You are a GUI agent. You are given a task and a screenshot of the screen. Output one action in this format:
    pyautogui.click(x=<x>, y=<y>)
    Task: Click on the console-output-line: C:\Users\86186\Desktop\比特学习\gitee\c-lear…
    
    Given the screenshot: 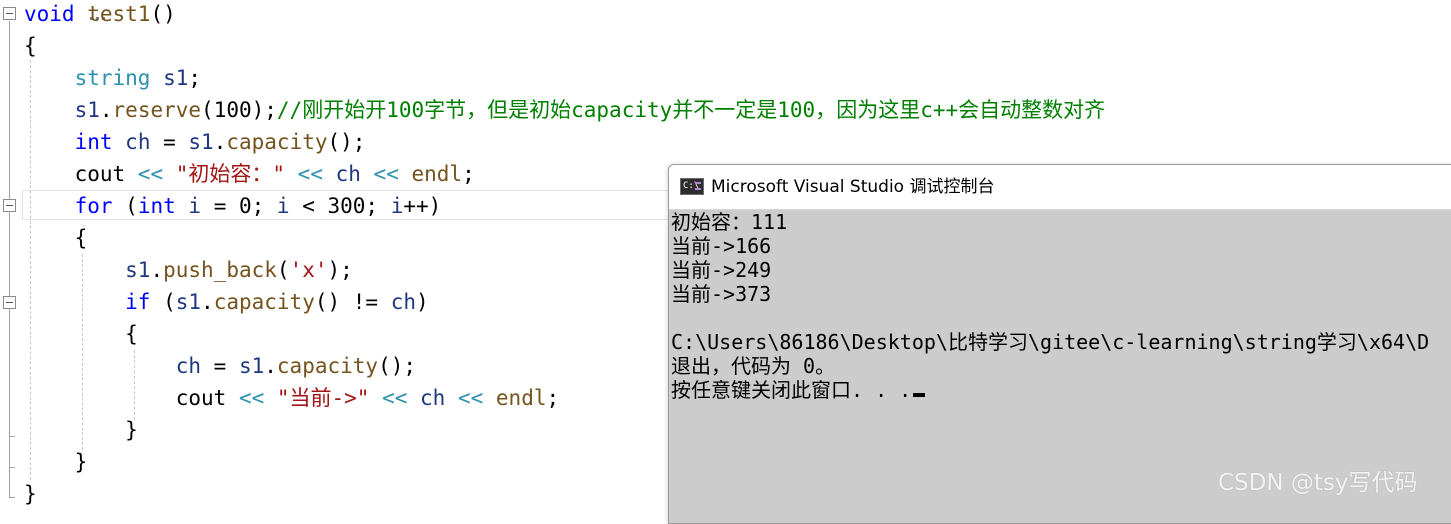 What is the action you would take?
    pyautogui.click(x=1061, y=342)
    